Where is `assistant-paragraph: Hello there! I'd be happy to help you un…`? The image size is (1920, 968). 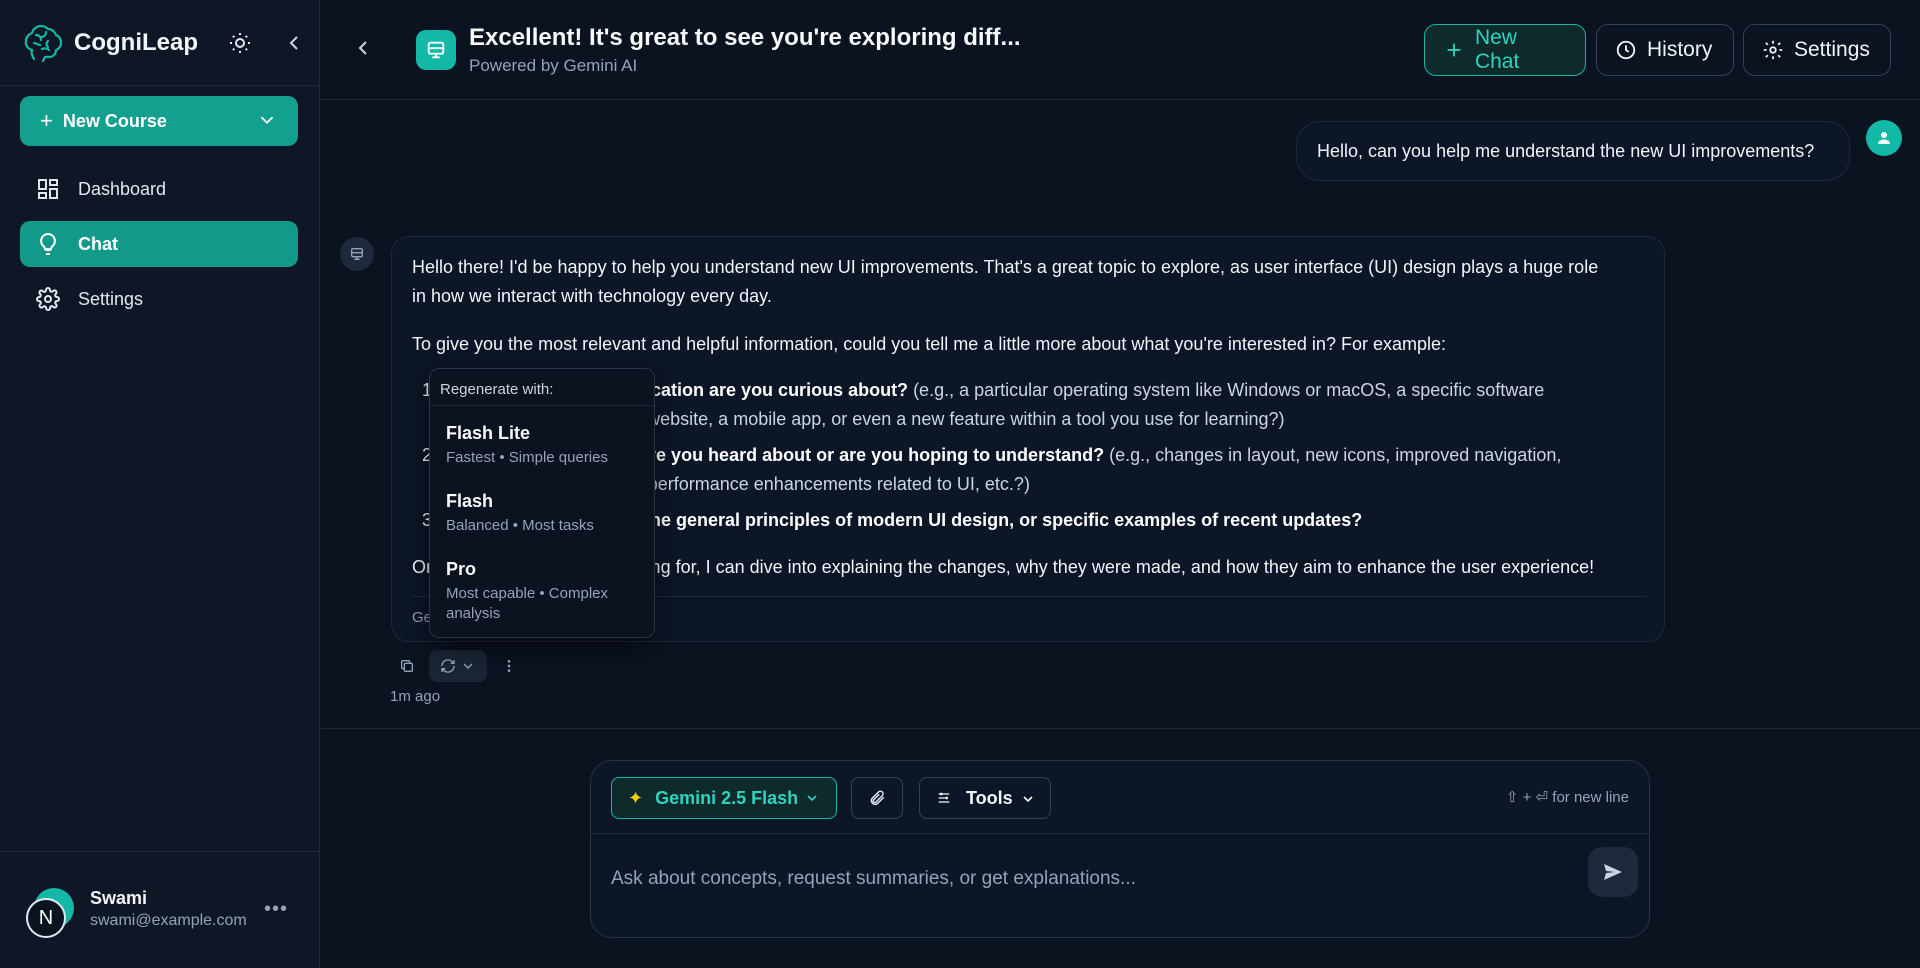
assistant-paragraph: Hello there! I'd be happy to help you un… is located at coordinates (1032, 282).